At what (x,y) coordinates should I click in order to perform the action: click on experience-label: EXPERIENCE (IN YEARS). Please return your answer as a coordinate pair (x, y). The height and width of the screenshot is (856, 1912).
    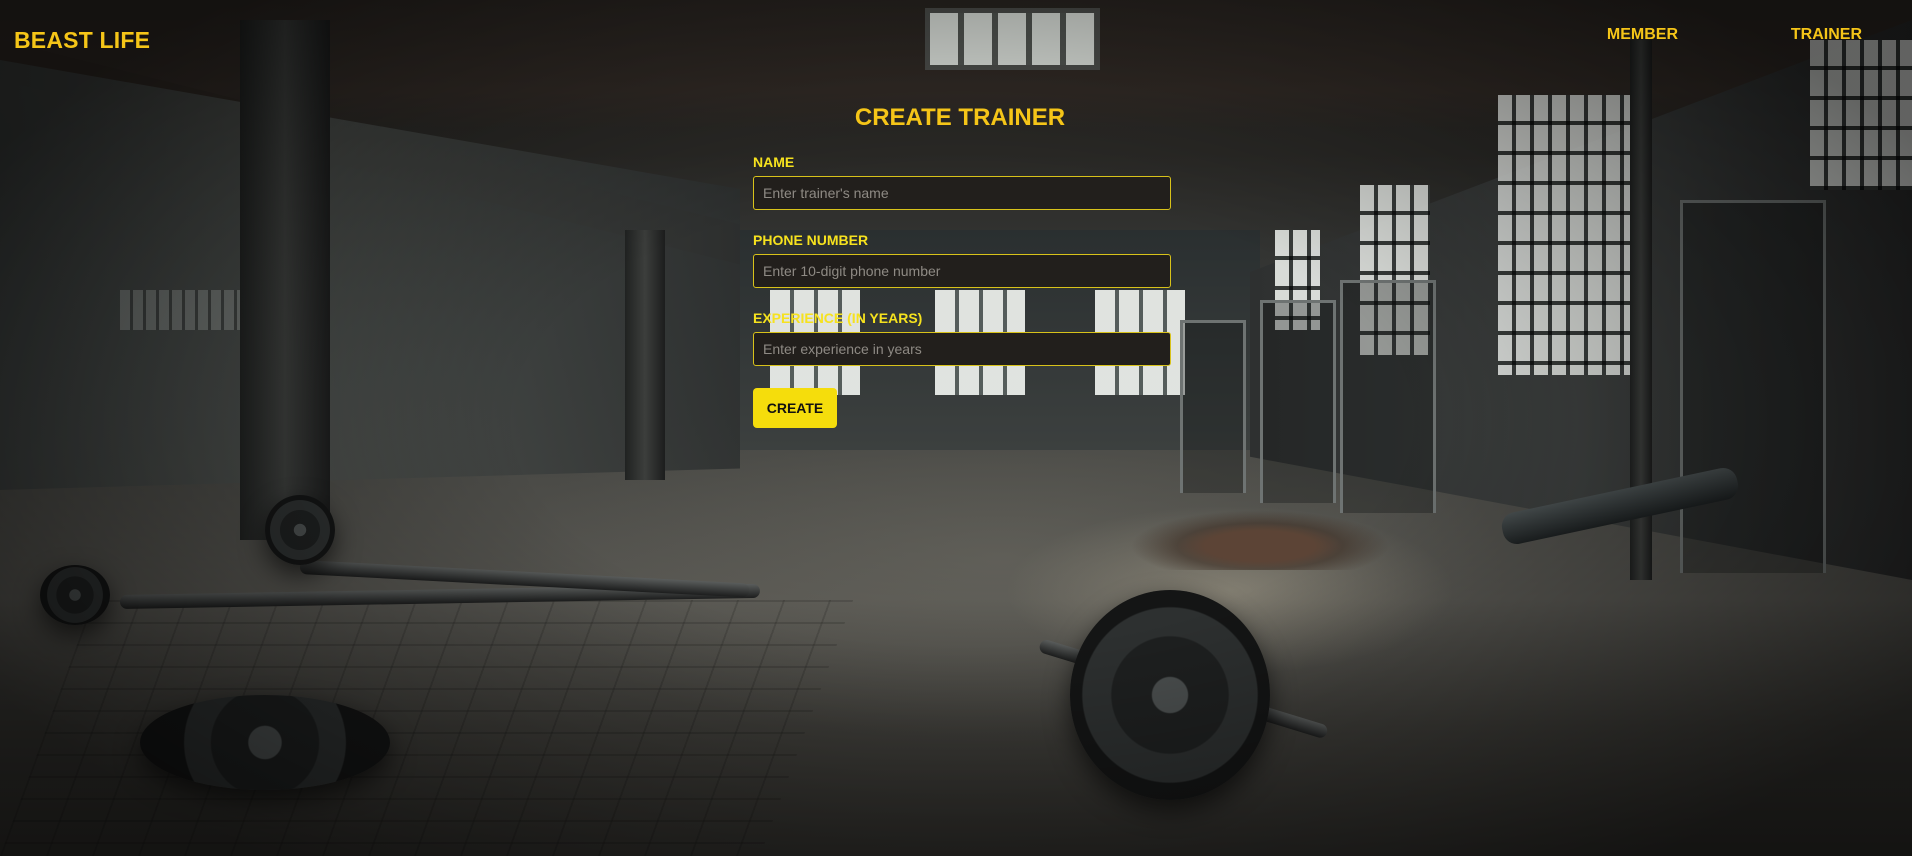
    Looking at the image, I should click on (838, 318).